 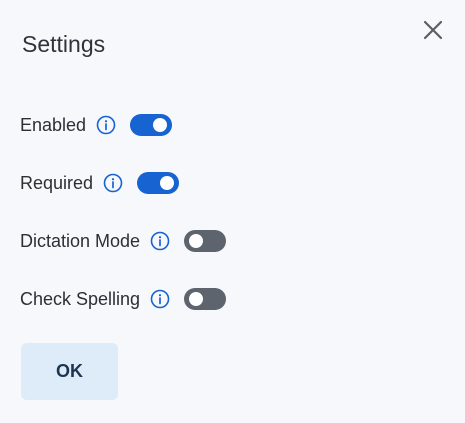 I want to click on dialog-title: Settings, so click(x=64, y=44).